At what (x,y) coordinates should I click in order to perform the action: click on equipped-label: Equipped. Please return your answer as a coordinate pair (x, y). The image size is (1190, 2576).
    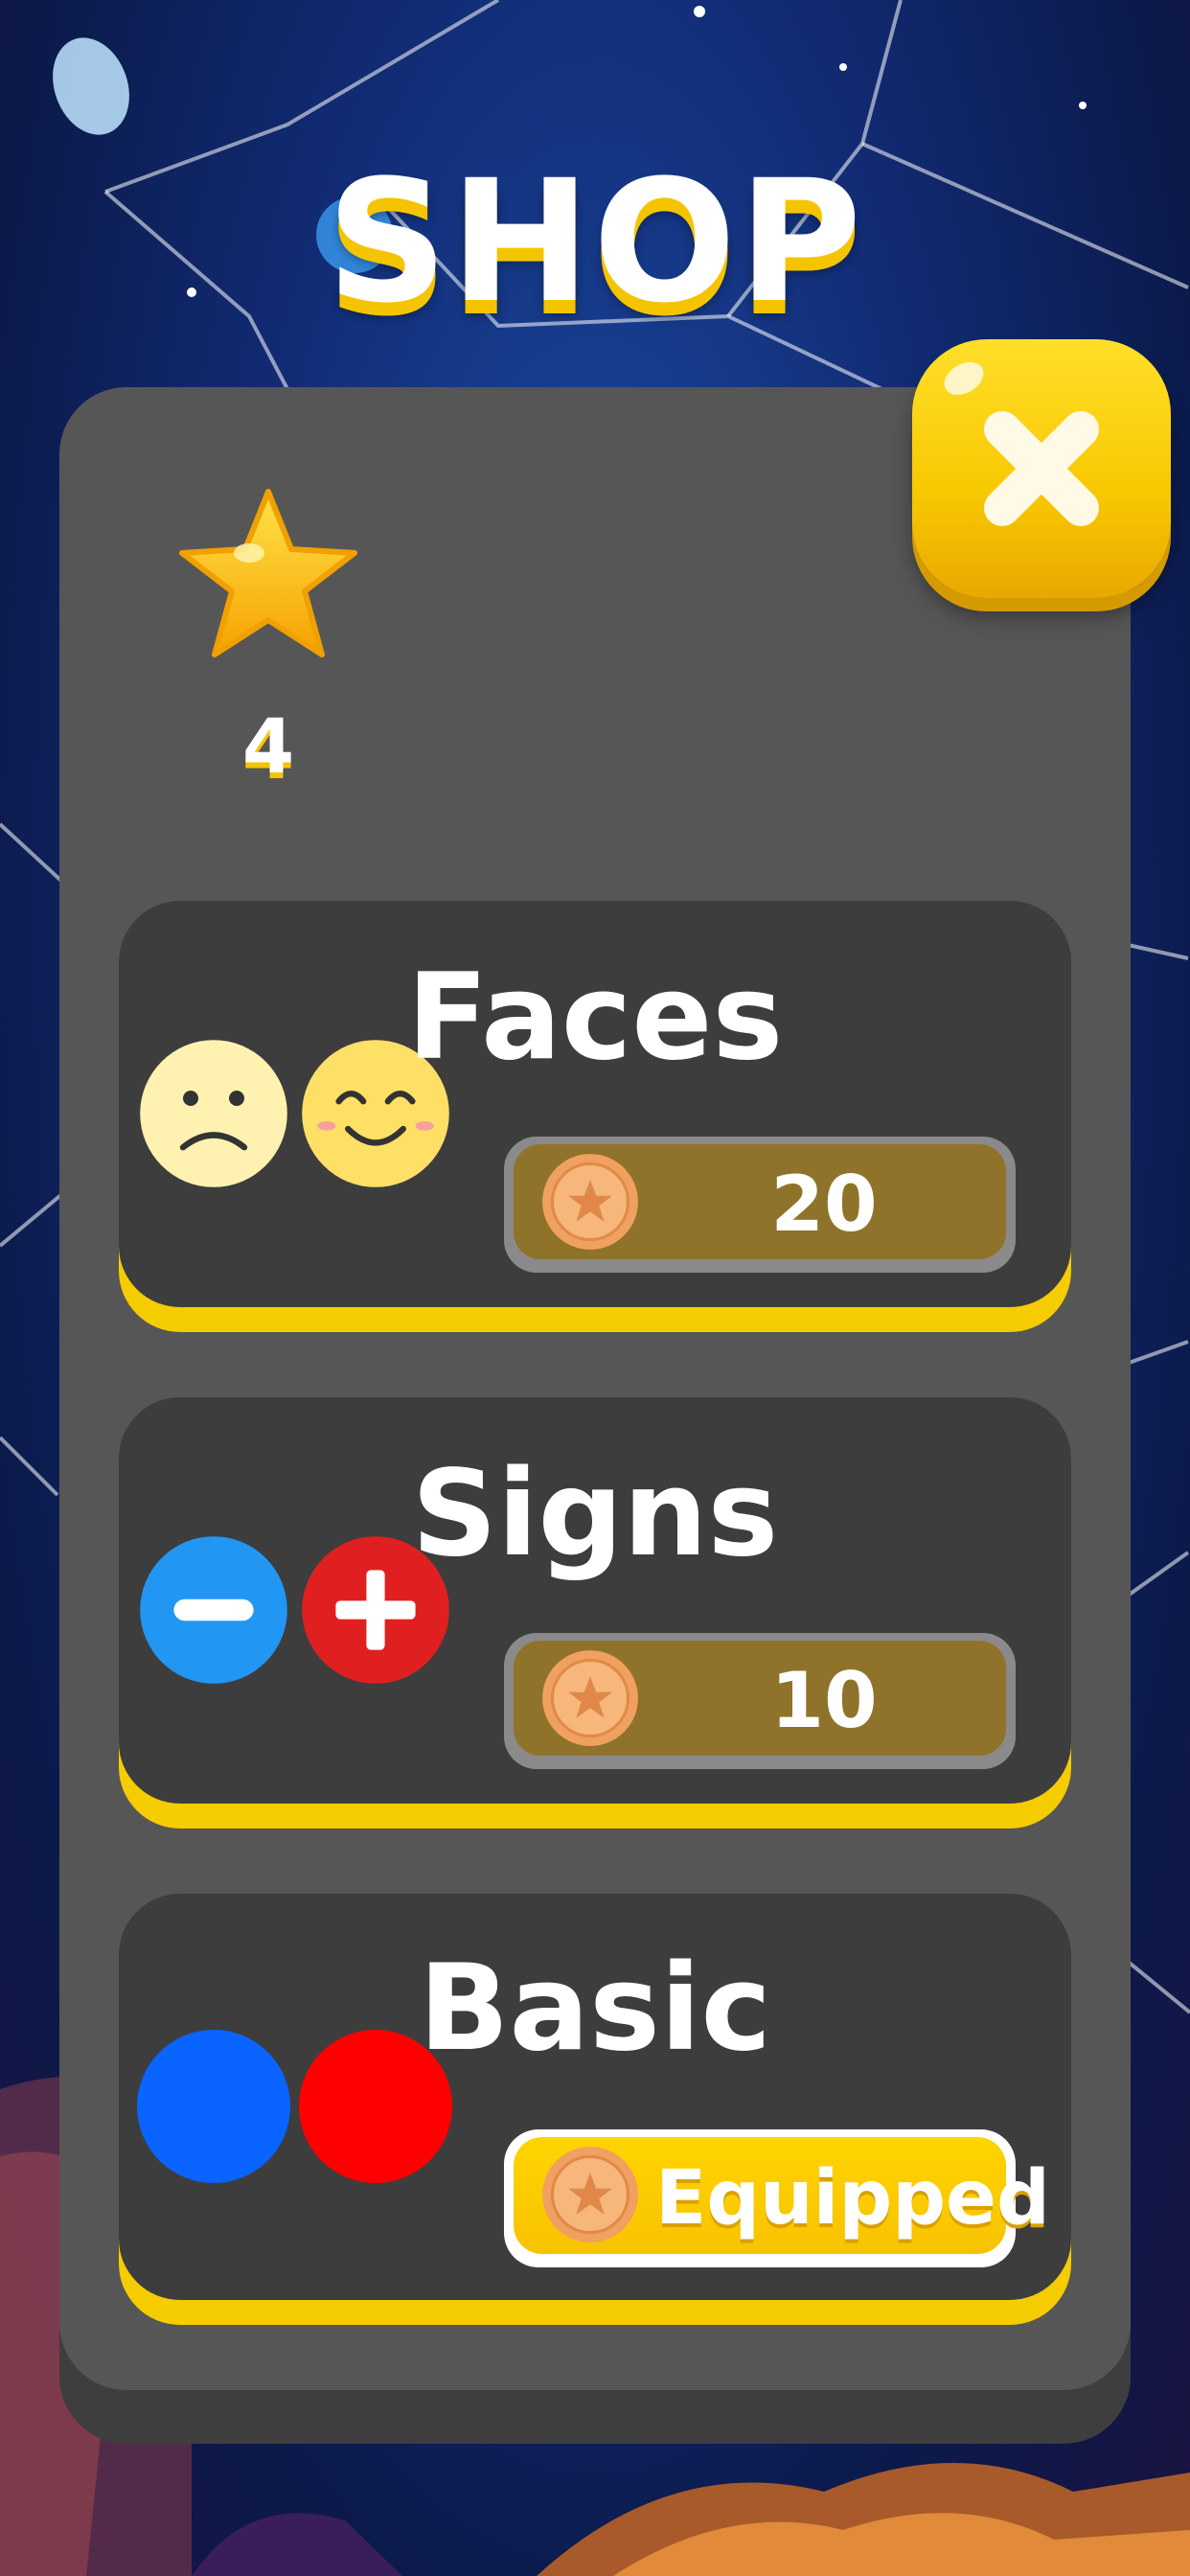
    Looking at the image, I should click on (853, 2198).